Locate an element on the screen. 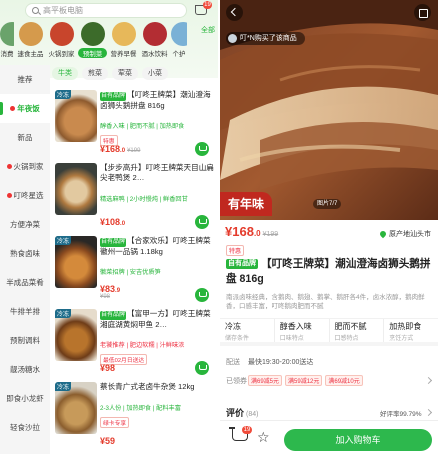  promo-badge: 特惠 is located at coordinates (235, 250).